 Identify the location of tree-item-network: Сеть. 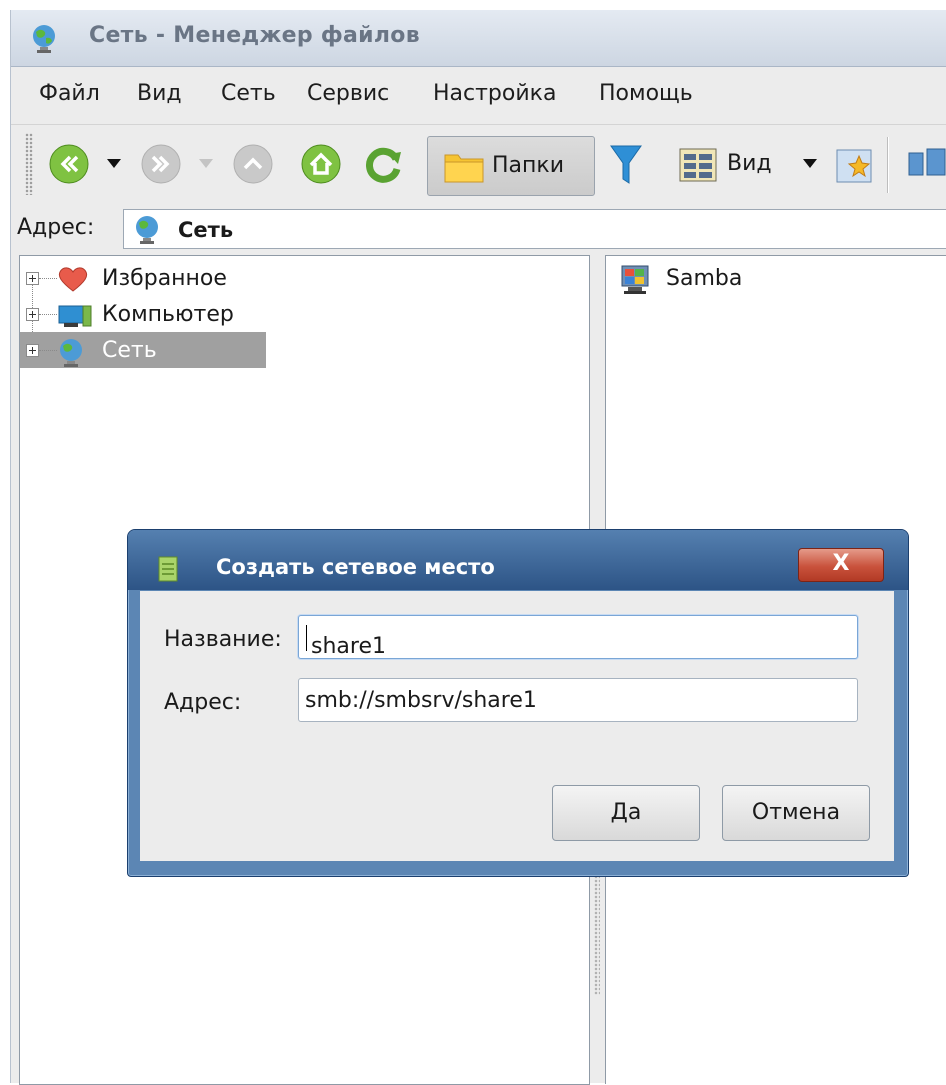
(143, 350).